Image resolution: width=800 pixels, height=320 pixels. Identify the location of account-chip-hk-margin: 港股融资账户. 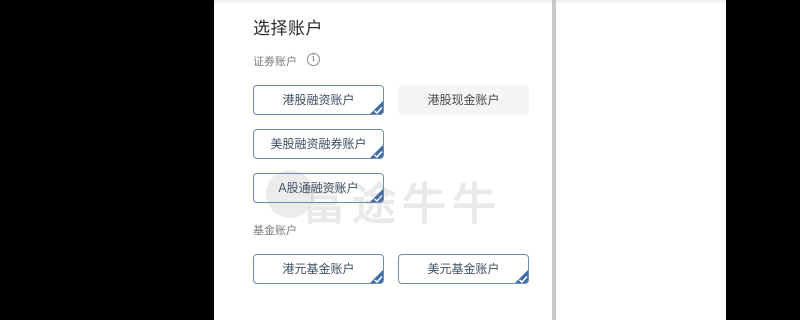
(318, 100).